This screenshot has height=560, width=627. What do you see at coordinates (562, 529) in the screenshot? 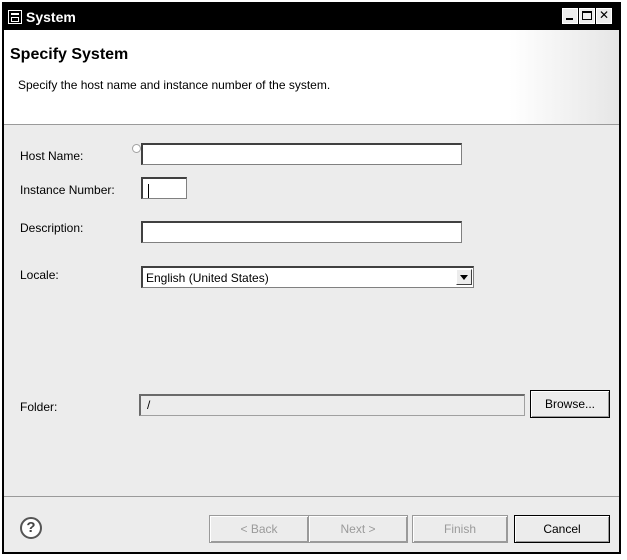
I see `cancel-button: Cancel` at bounding box center [562, 529].